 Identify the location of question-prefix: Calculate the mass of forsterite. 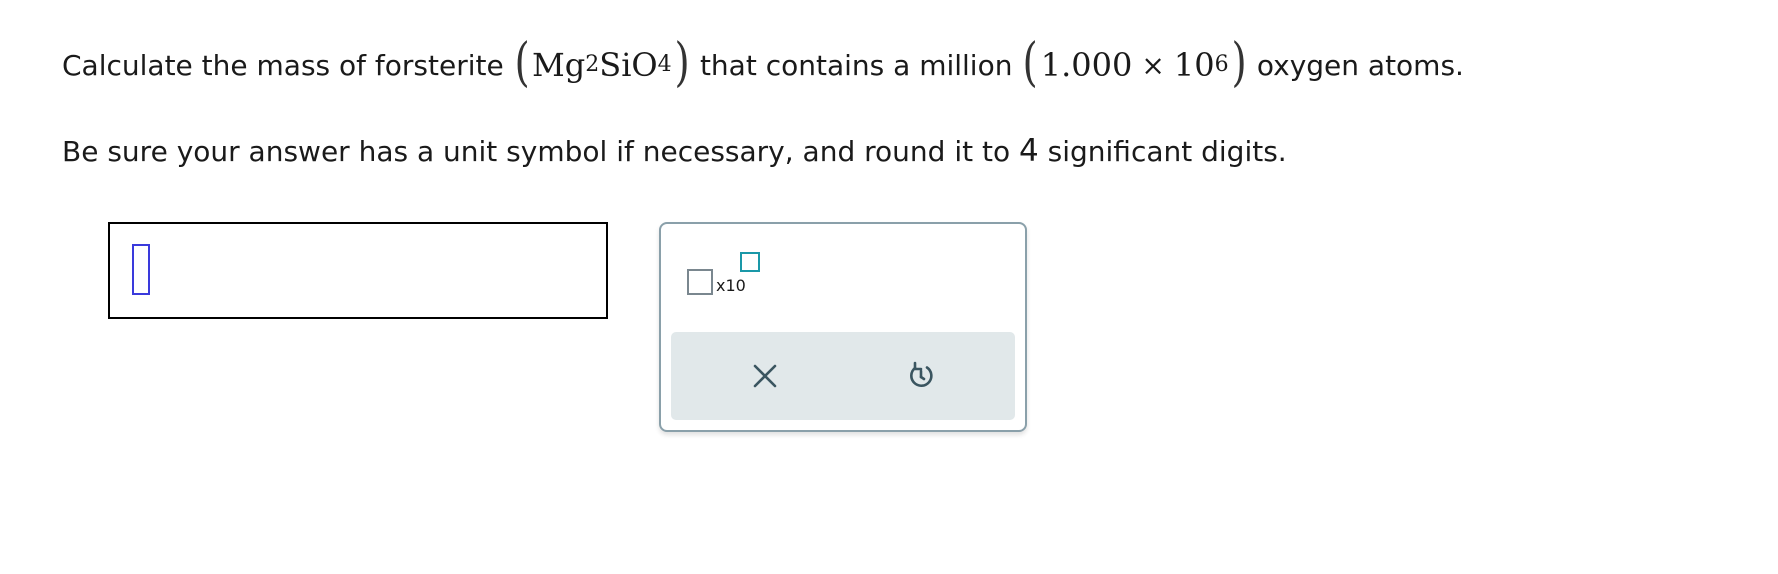
(283, 65).